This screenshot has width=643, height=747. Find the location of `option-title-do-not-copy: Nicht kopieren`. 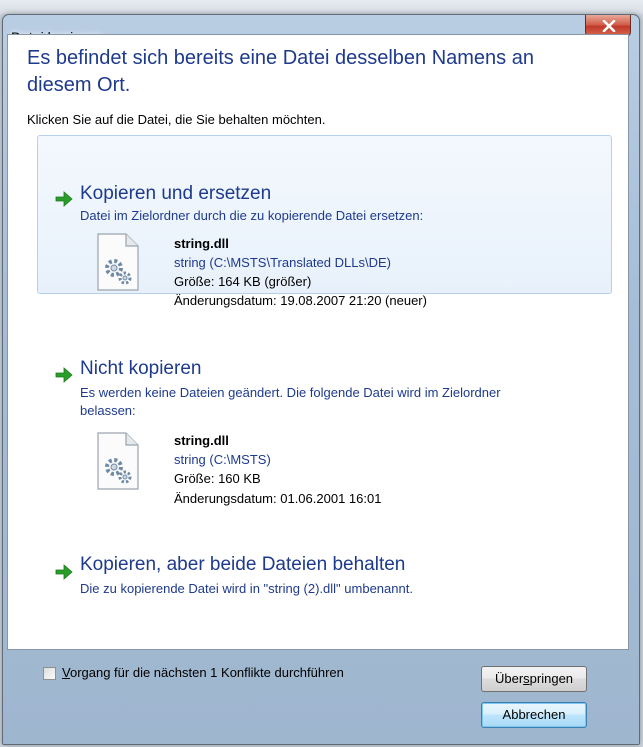

option-title-do-not-copy: Nicht kopieren is located at coordinates (140, 369).